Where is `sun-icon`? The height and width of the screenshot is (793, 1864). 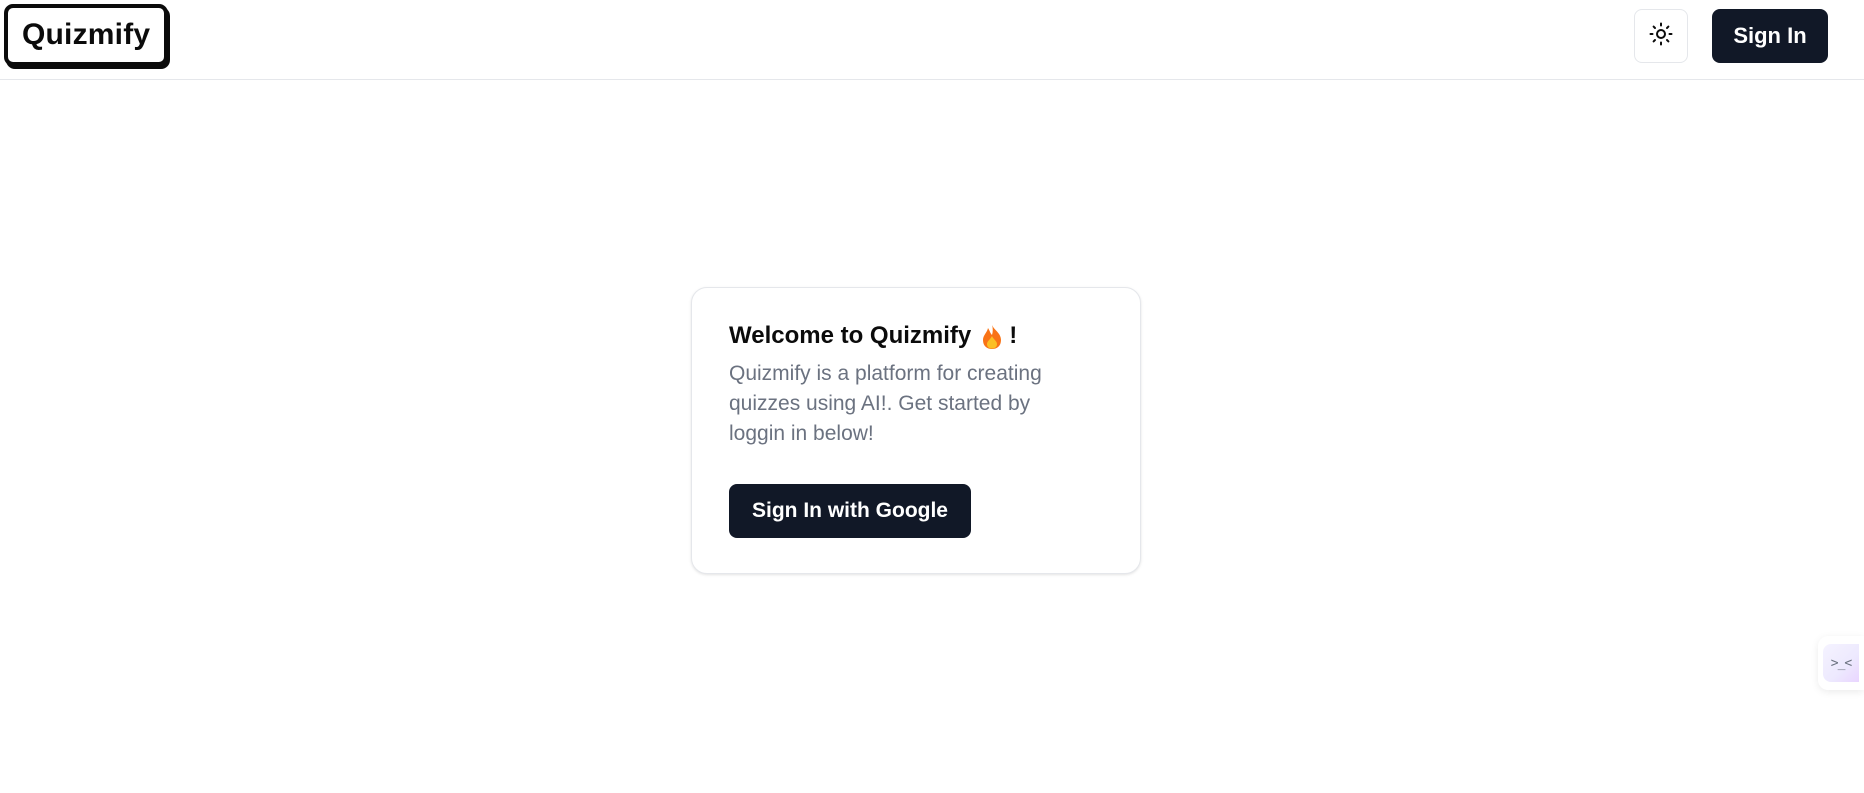 sun-icon is located at coordinates (1661, 36).